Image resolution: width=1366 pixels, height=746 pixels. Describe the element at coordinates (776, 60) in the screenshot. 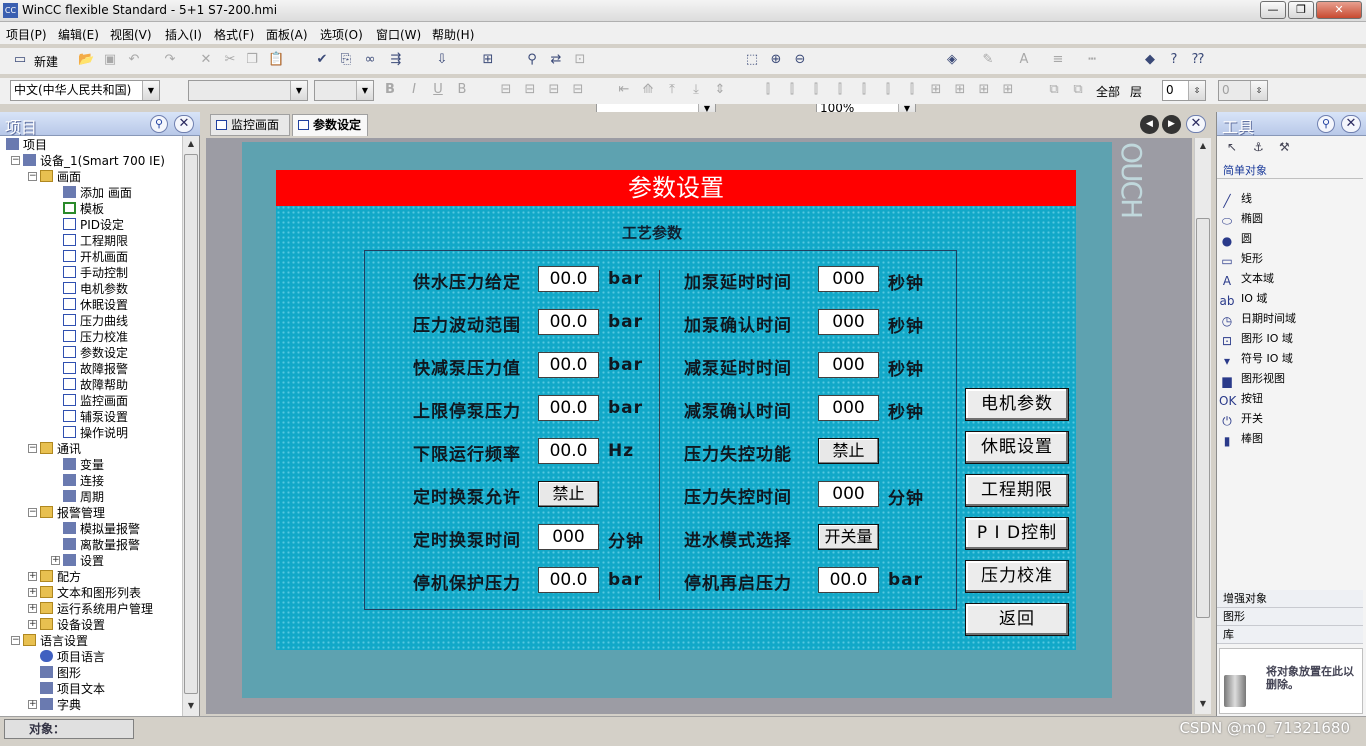

I see `zoom-in-icon: ⊕` at that location.